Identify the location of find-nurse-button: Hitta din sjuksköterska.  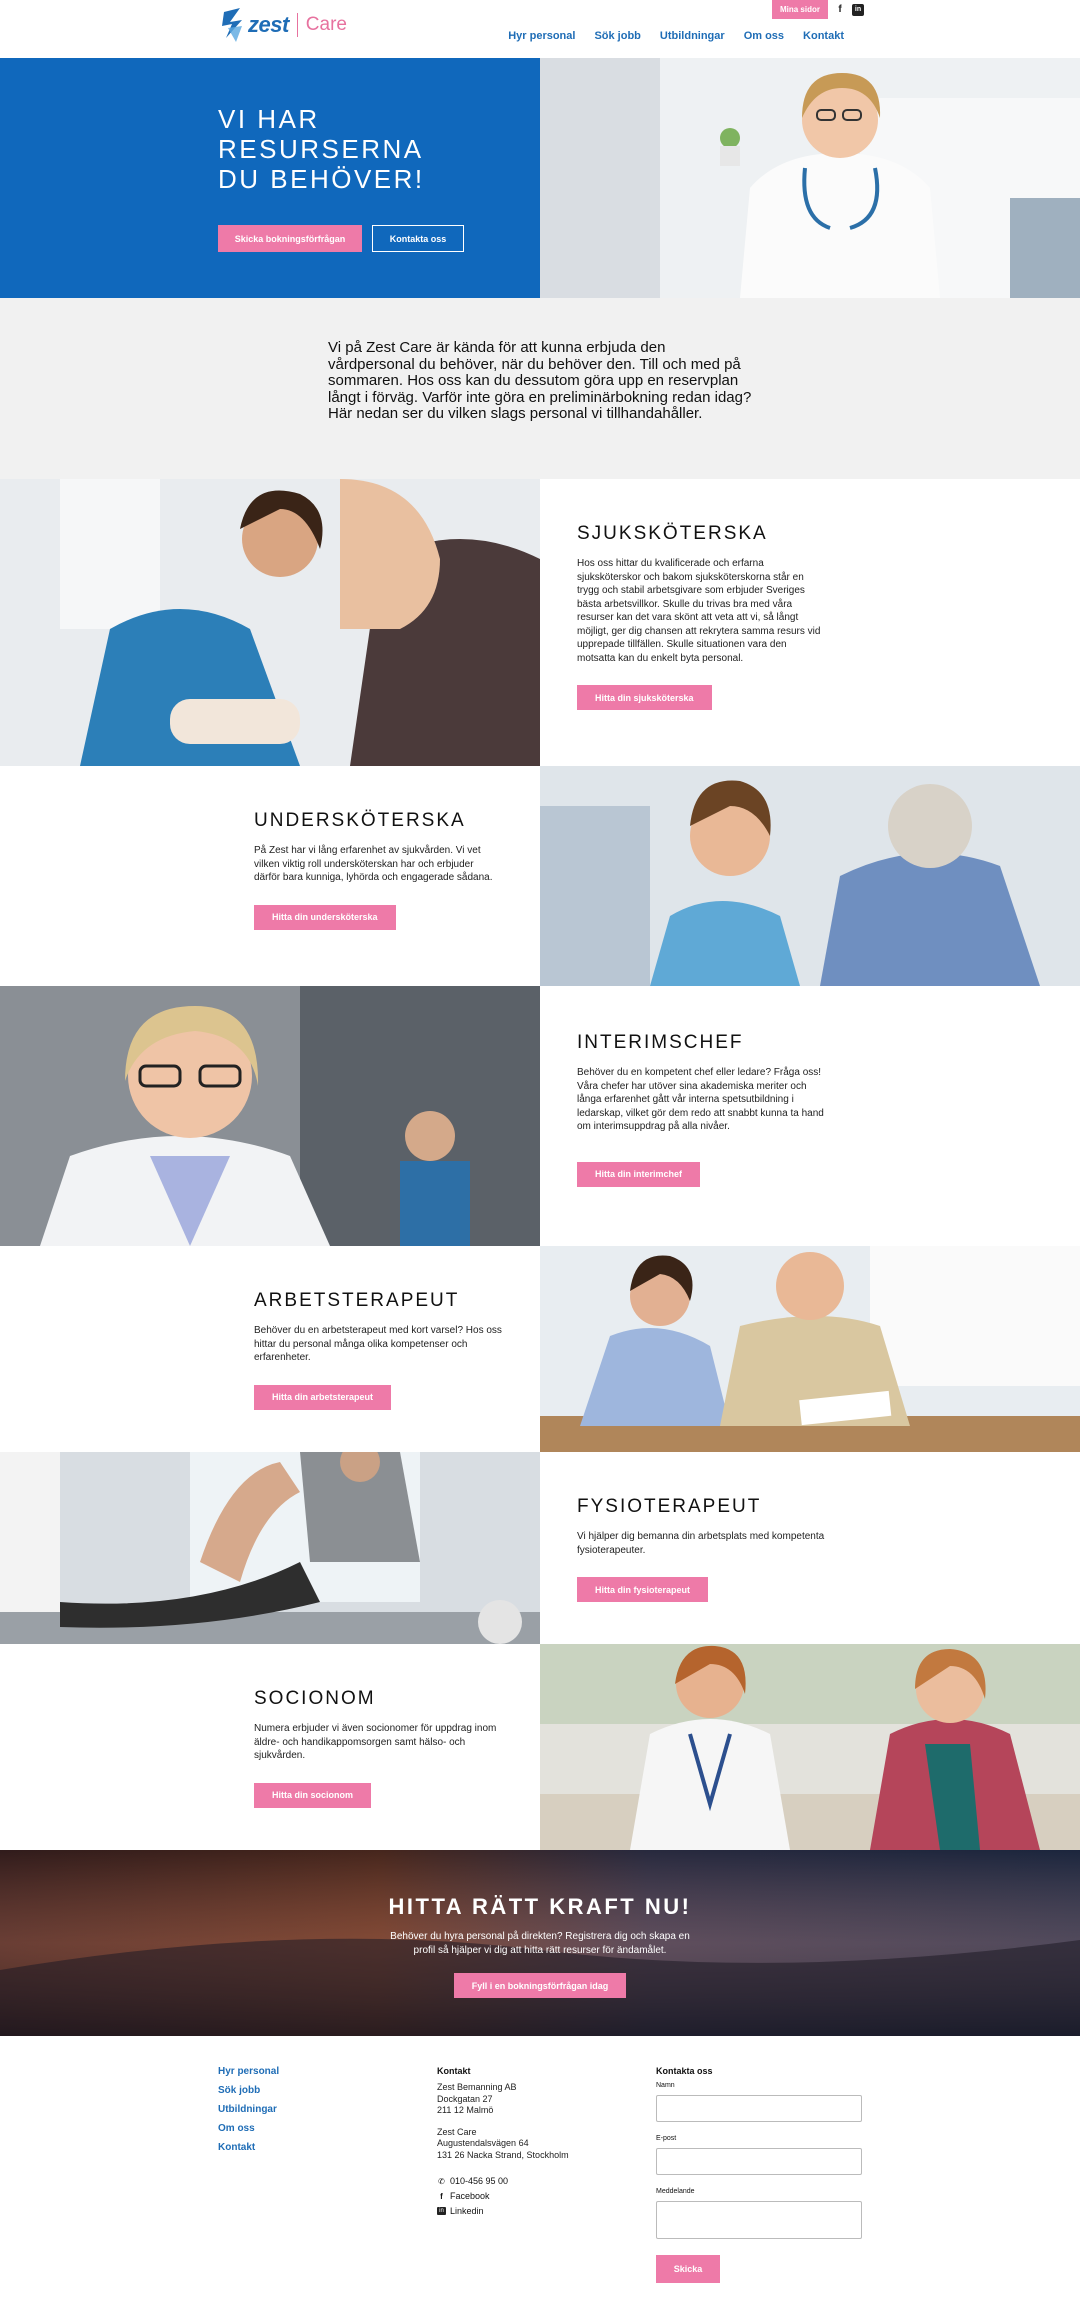
(644, 697).